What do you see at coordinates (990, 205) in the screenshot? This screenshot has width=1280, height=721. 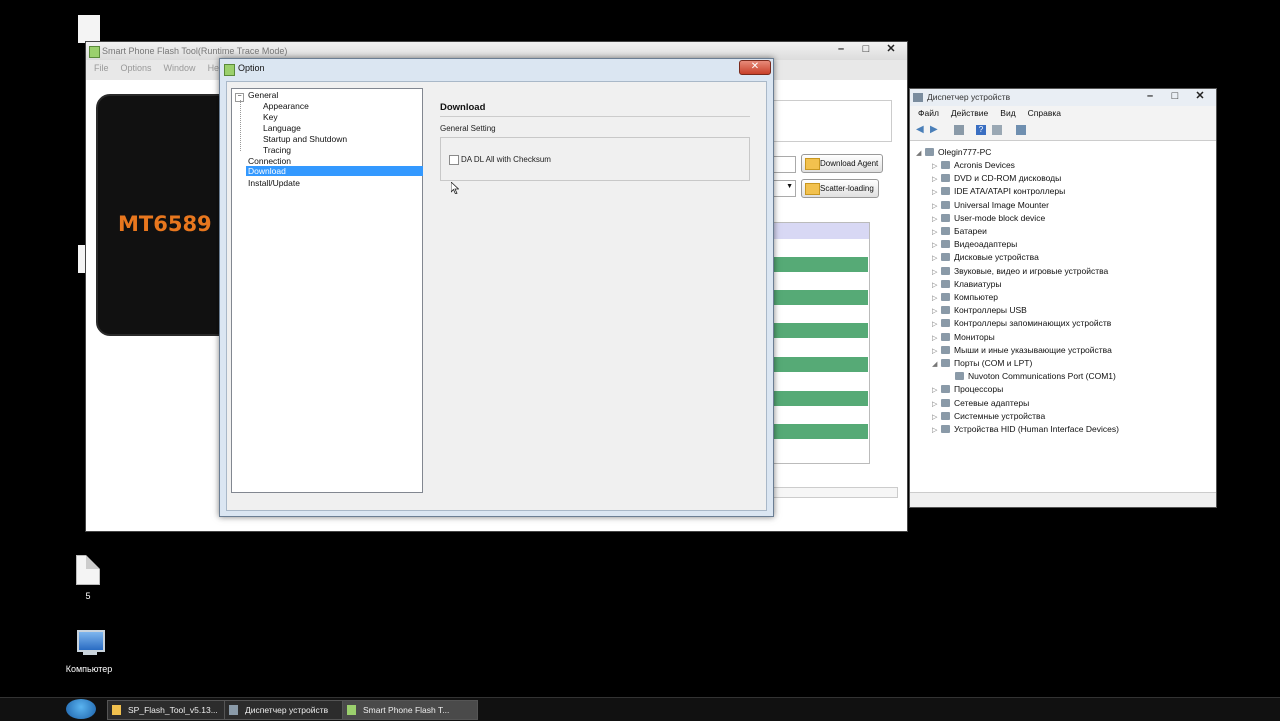 I see `device-category-item: ▷ Universal Image Mounter` at bounding box center [990, 205].